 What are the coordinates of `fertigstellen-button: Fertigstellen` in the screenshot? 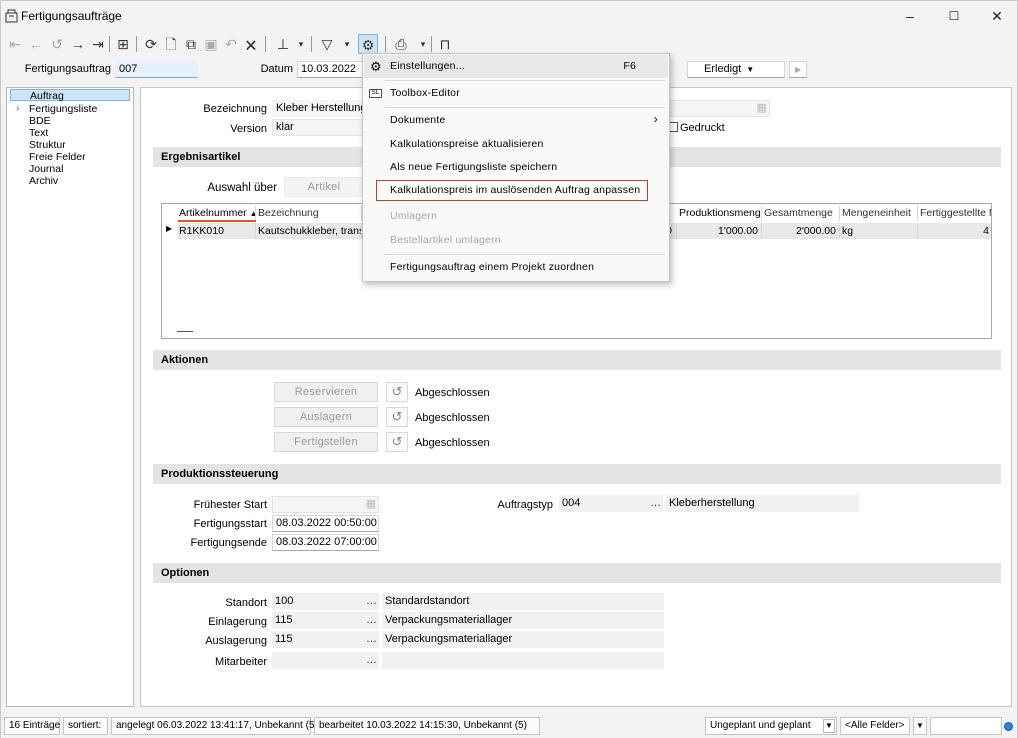 It's located at (326, 442).